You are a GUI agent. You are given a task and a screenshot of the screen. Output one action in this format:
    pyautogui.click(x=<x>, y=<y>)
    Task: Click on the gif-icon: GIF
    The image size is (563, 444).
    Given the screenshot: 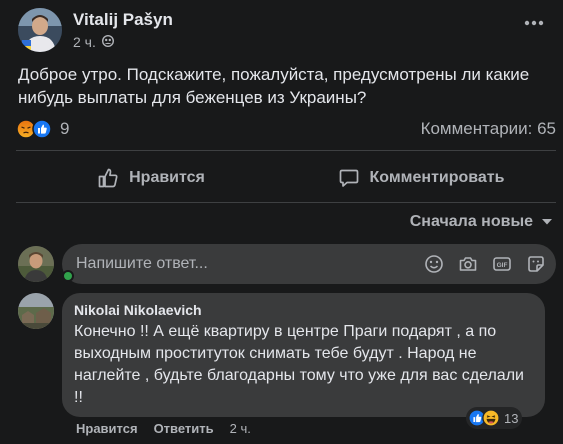 What is the action you would take?
    pyautogui.click(x=502, y=264)
    